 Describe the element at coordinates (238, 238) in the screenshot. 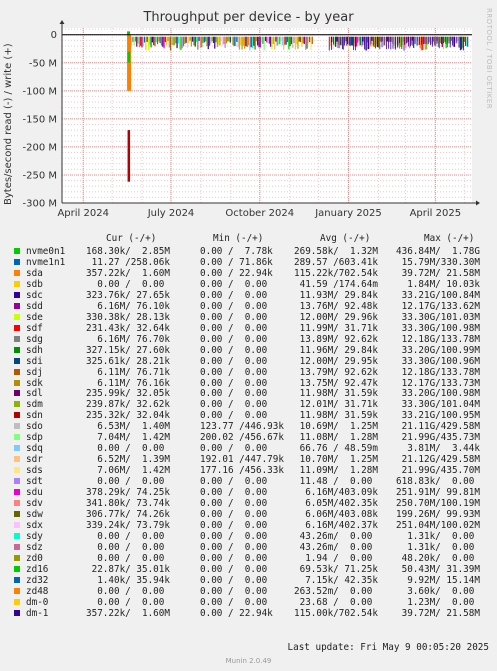

I see `legend-header-min: Min (-/+)` at that location.